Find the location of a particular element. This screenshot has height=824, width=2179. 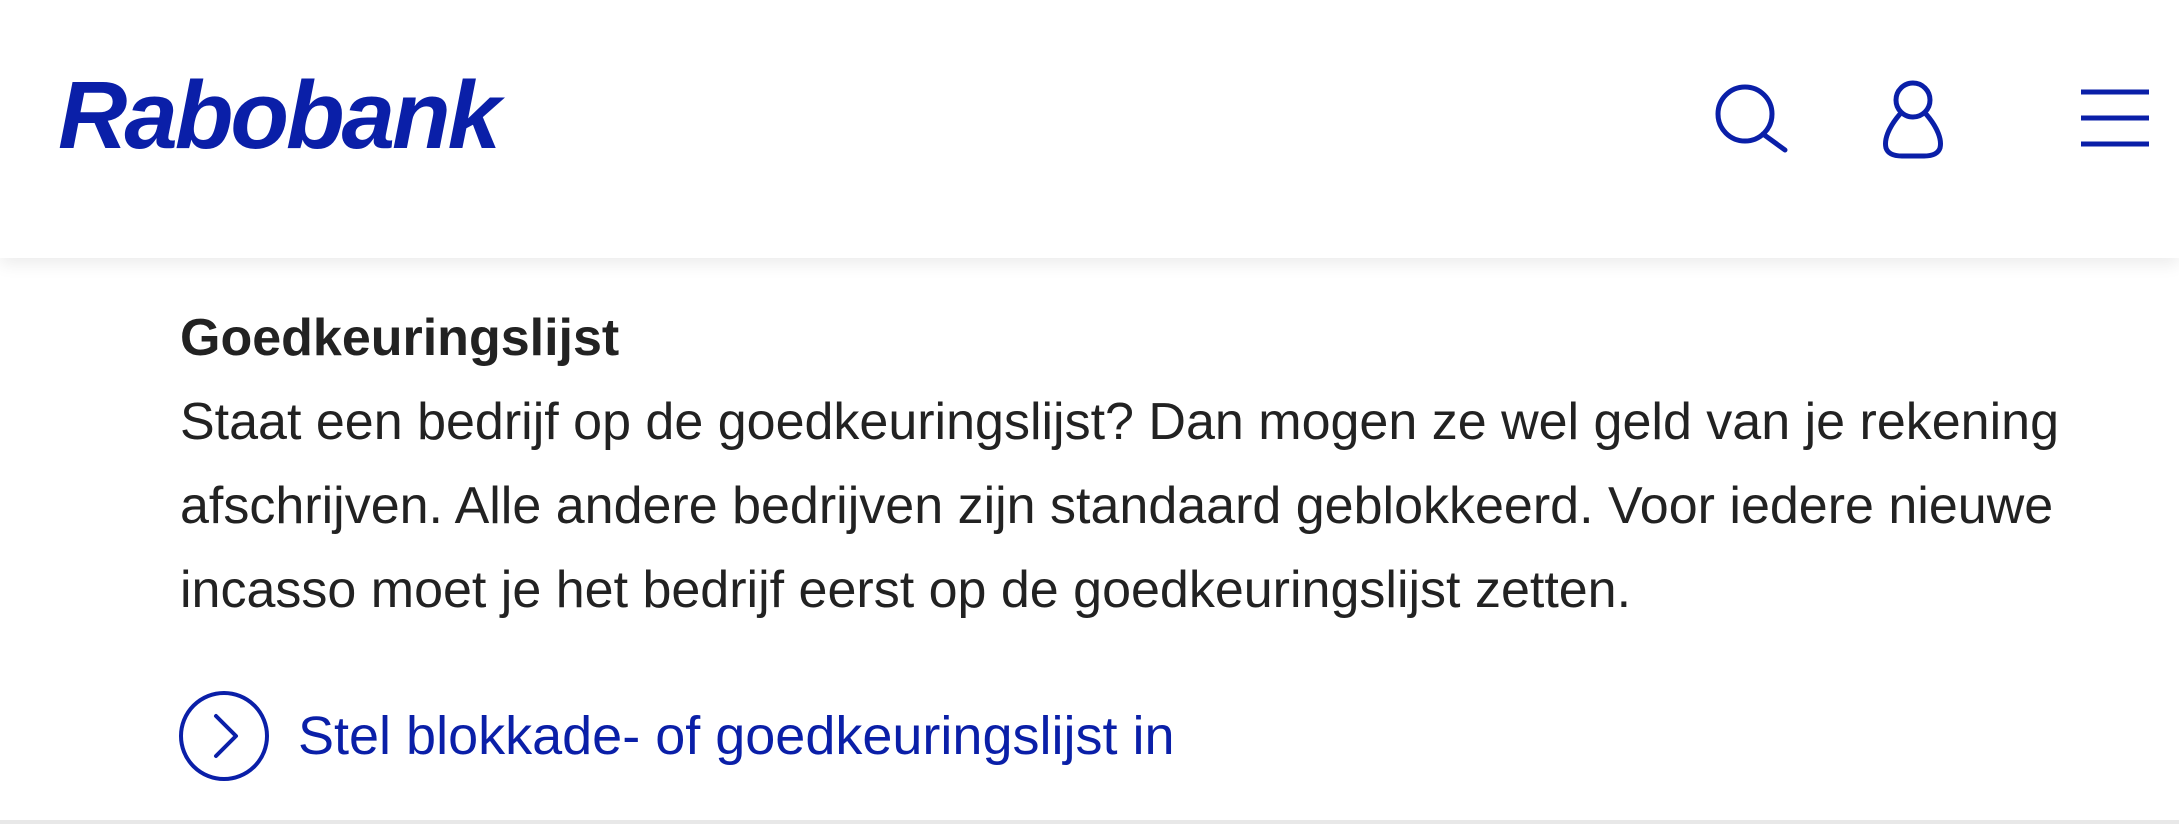

hamburger-menu-icon is located at coordinates (2115, 118).